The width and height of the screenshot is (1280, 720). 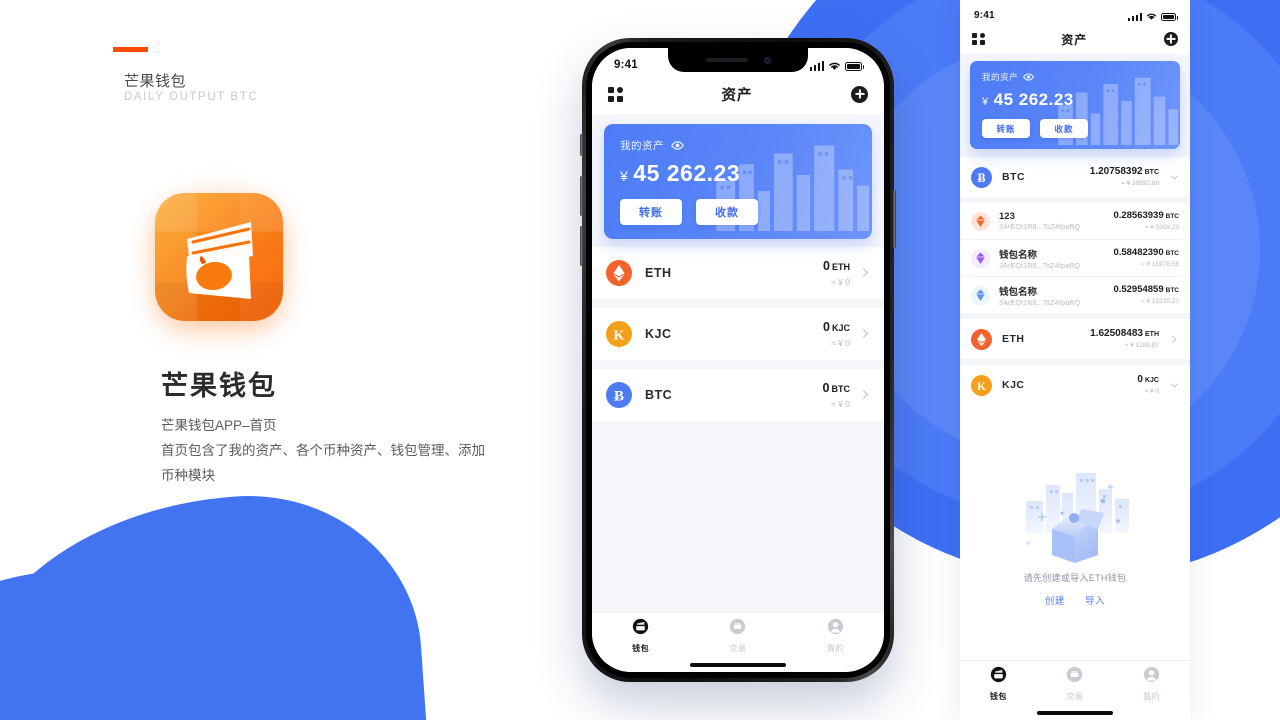 I want to click on bottom-tab-bar: 钱包 交易 我的, so click(x=738, y=635).